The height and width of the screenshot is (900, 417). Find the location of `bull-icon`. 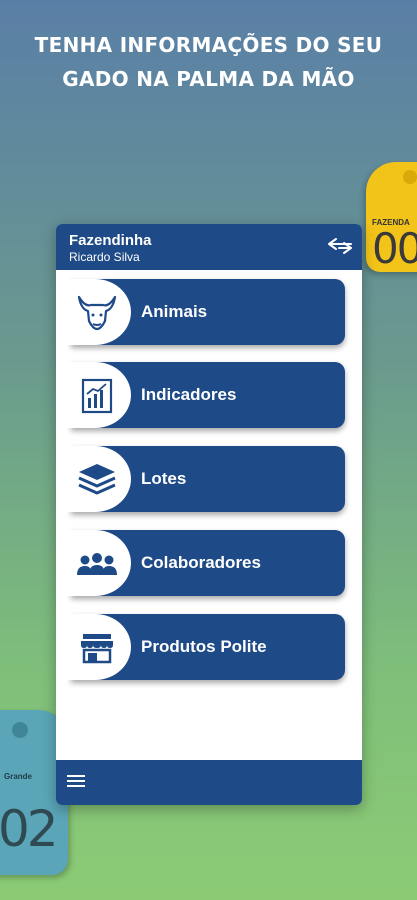

bull-icon is located at coordinates (97, 313).